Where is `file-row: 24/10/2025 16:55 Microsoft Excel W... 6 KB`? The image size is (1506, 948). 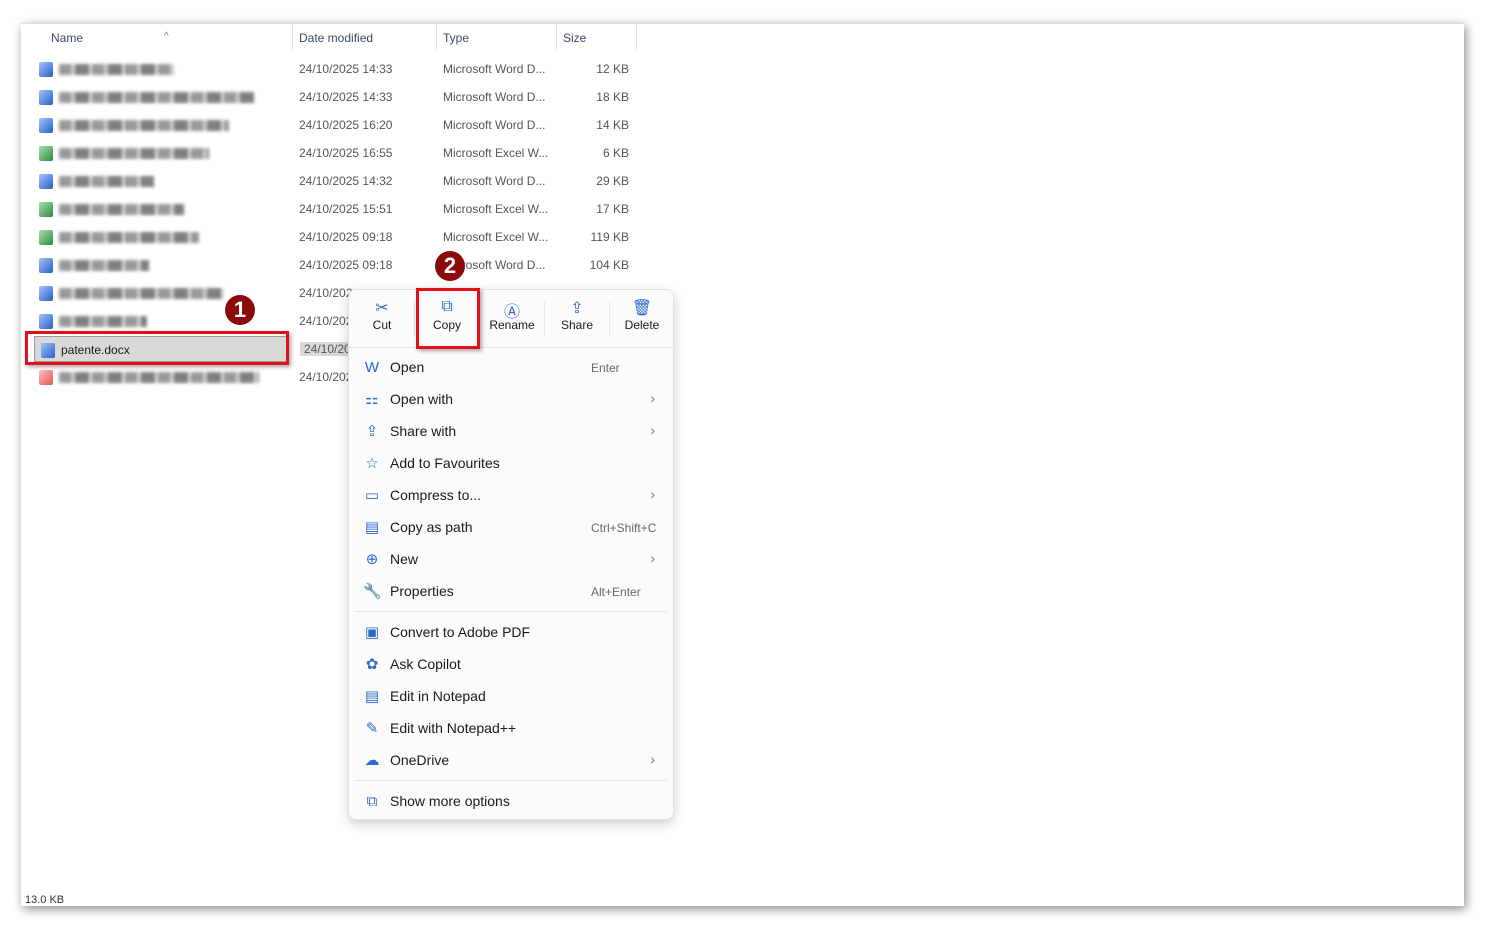
file-row: 24/10/2025 16:55 Microsoft Excel W... 6 KB is located at coordinates (533, 153).